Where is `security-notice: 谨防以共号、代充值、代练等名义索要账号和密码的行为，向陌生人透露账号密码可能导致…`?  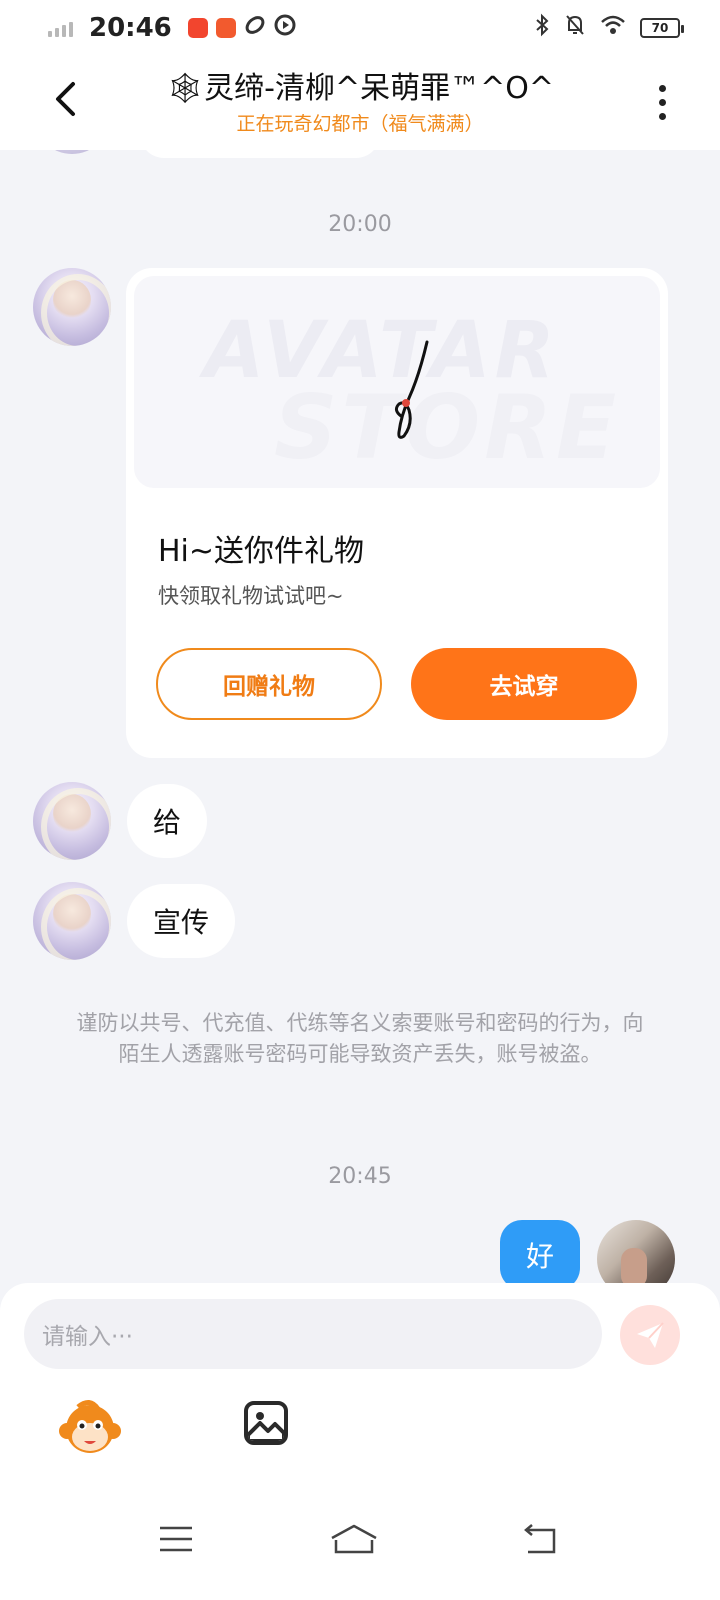
security-notice: 谨防以共号、代充值、代练等名义索要账号和密码的行为，向陌生人透露账号密码可能导致… is located at coordinates (360, 1038).